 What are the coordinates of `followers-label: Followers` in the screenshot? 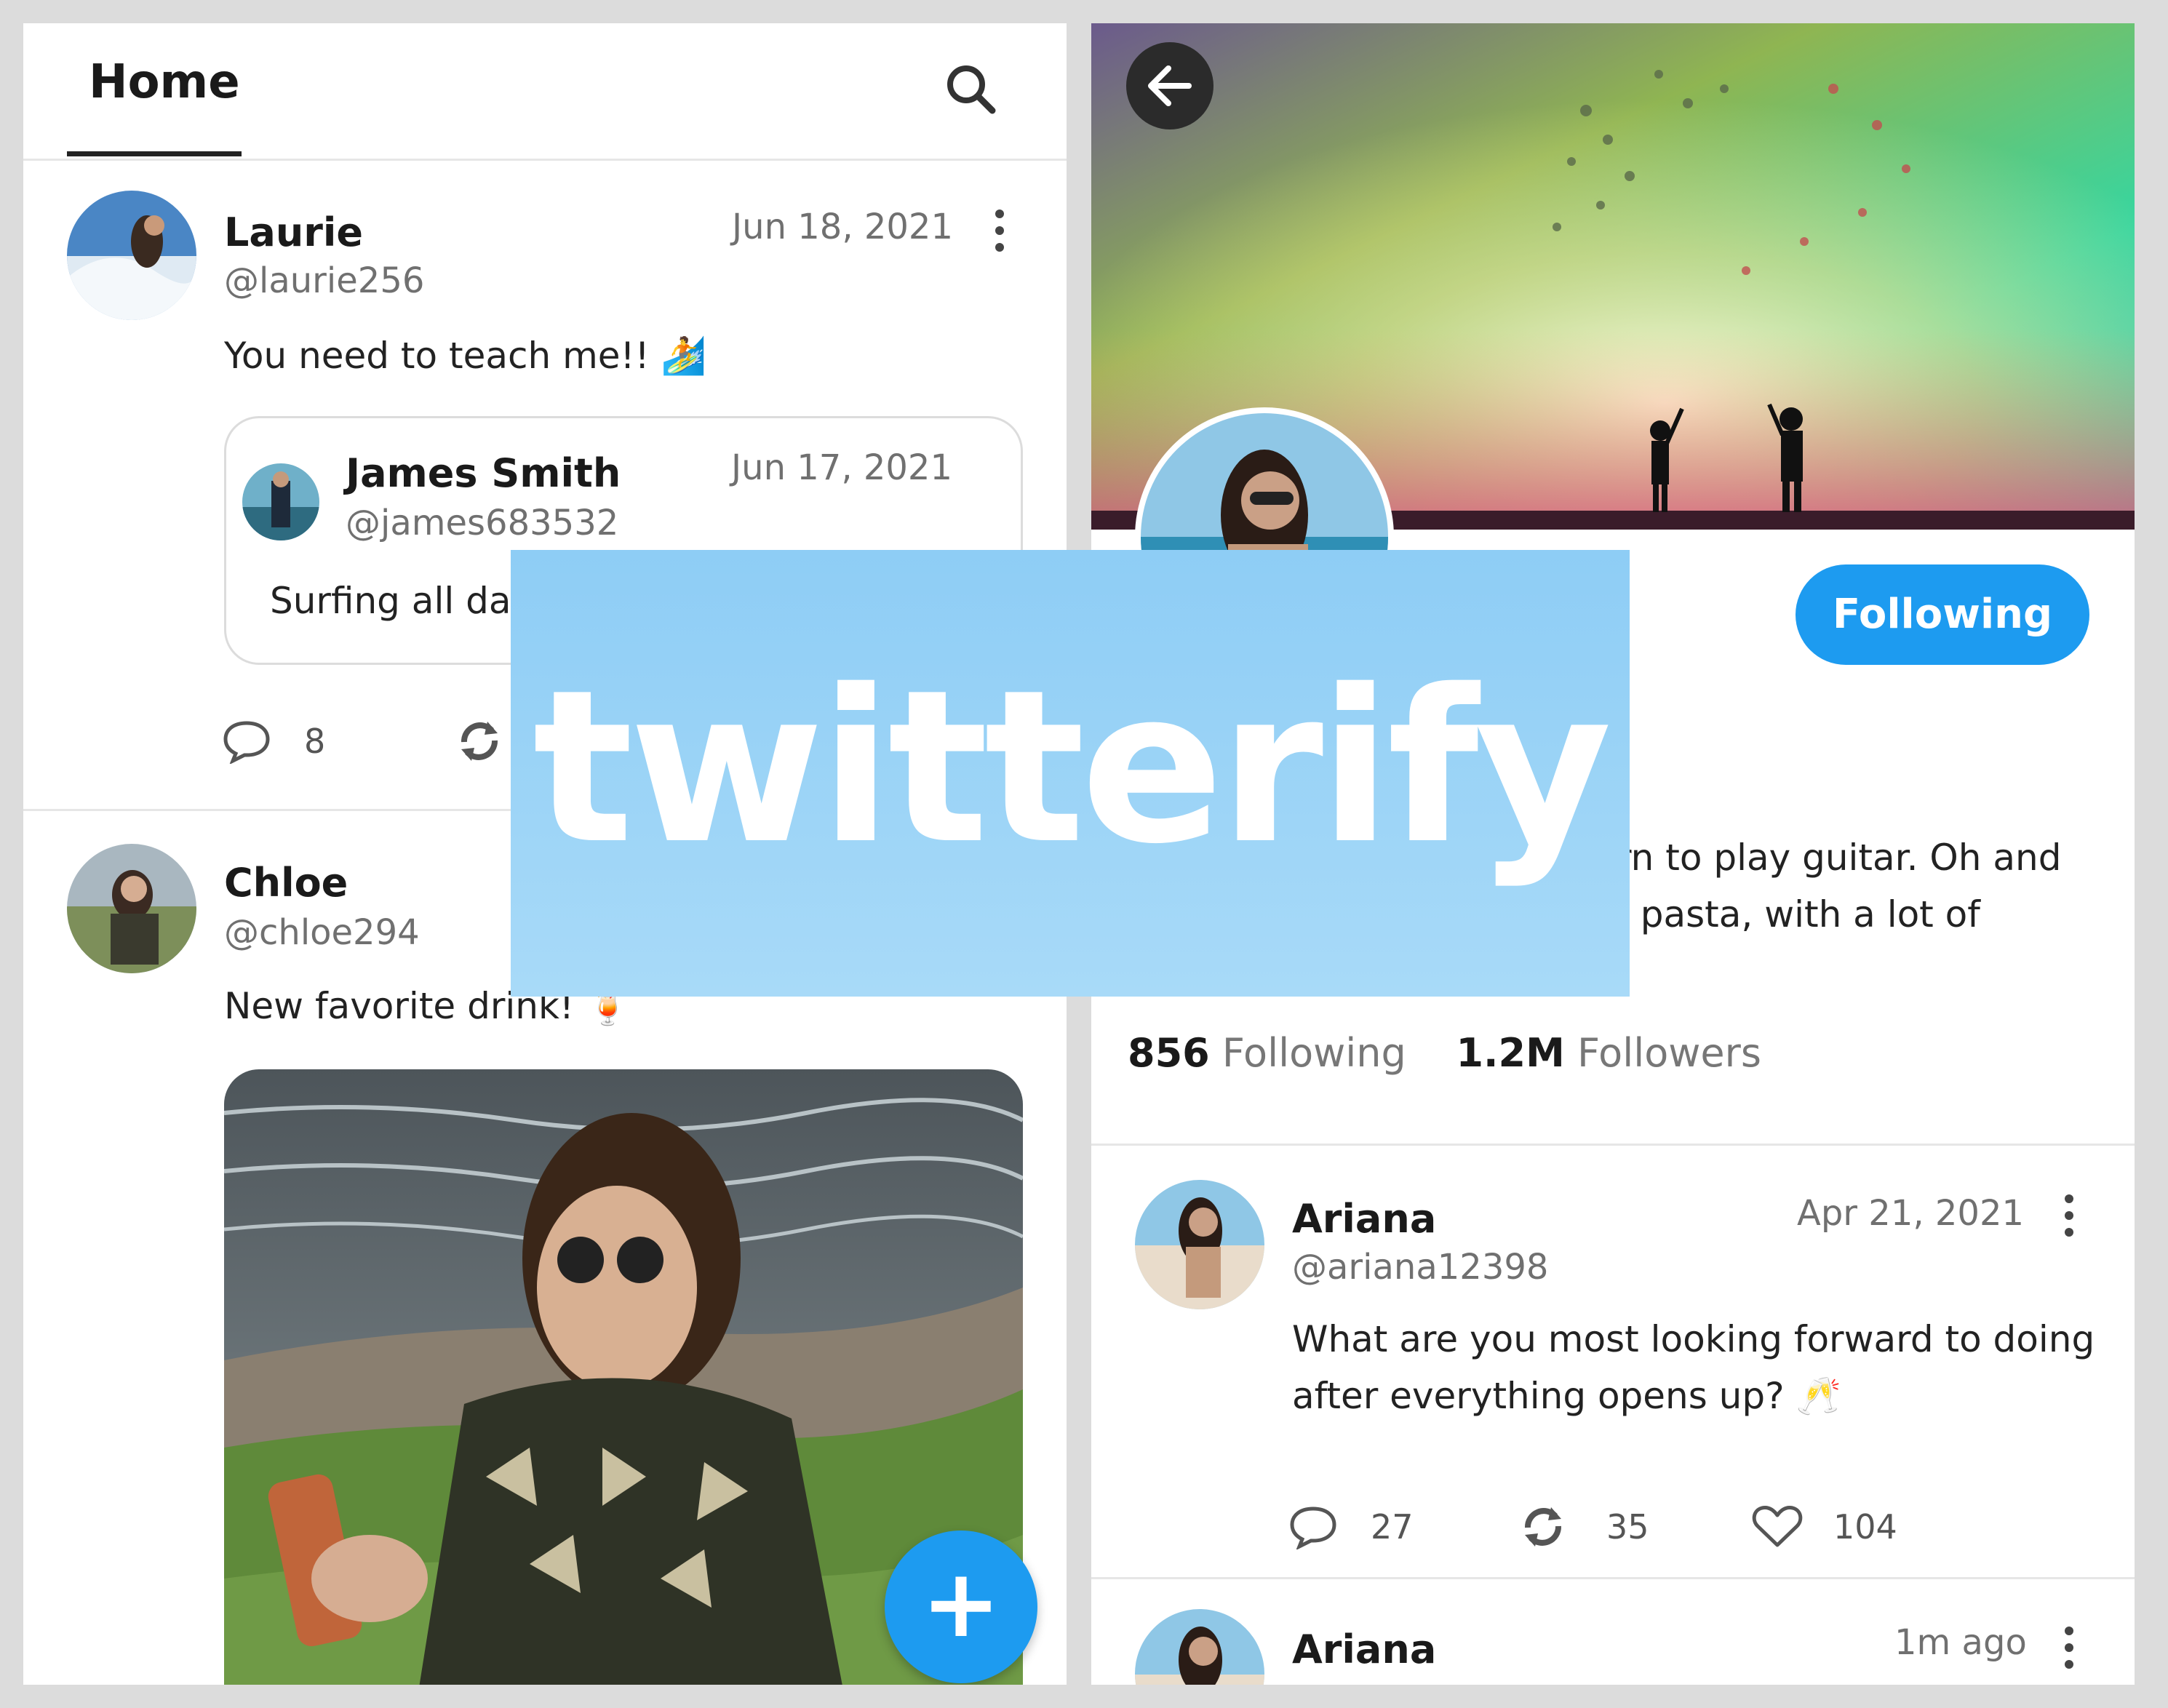 It's located at (1669, 1053).